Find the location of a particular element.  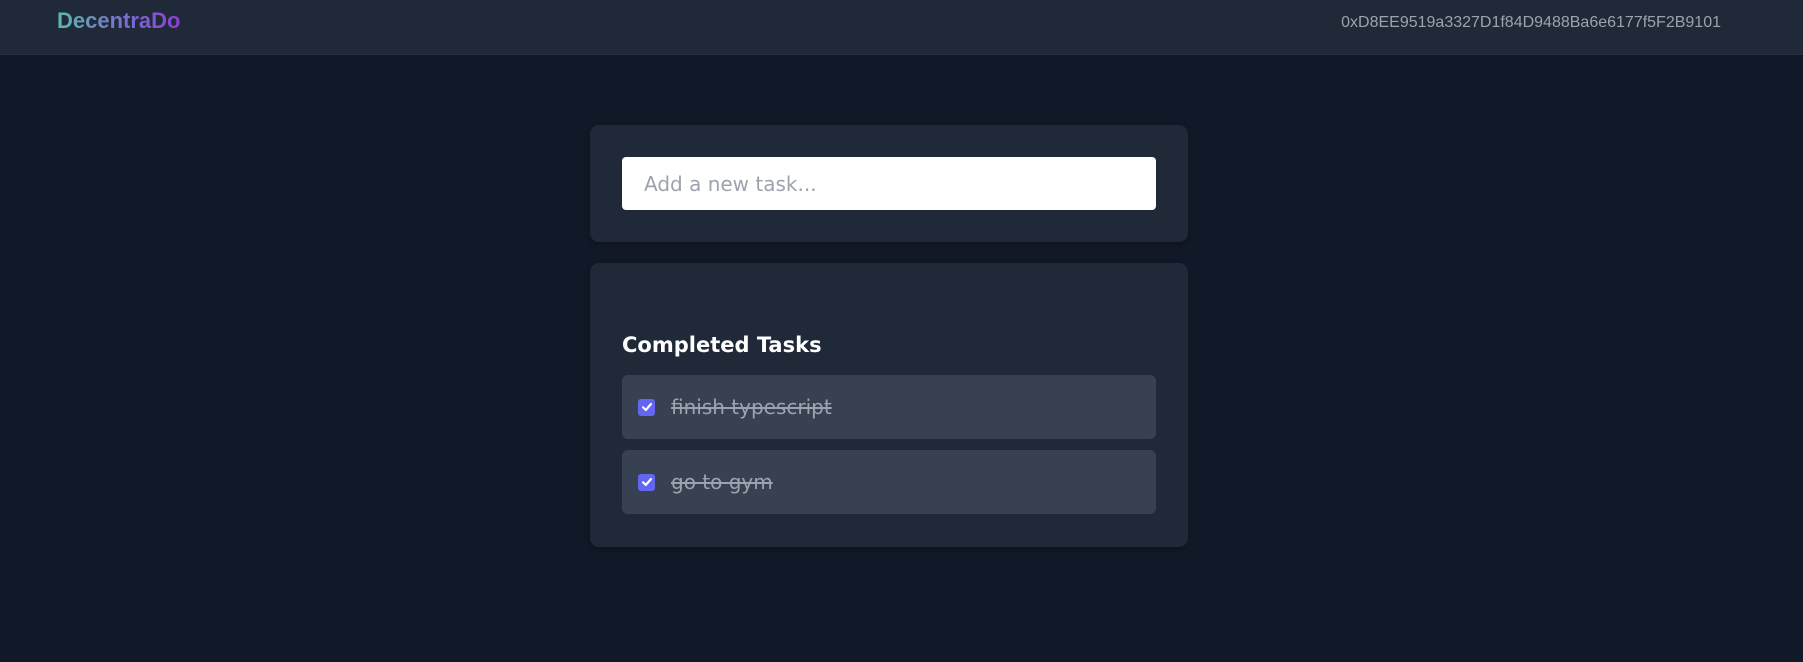

new-task-card is located at coordinates (889, 183).